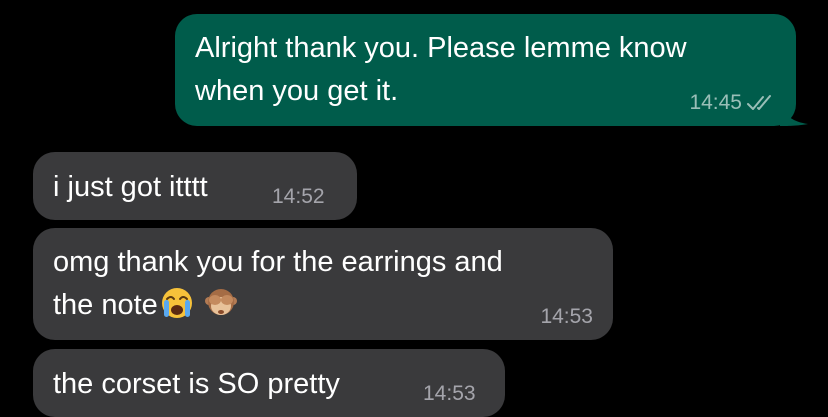  I want to click on loudly-crying-face-emoji, so click(176, 303).